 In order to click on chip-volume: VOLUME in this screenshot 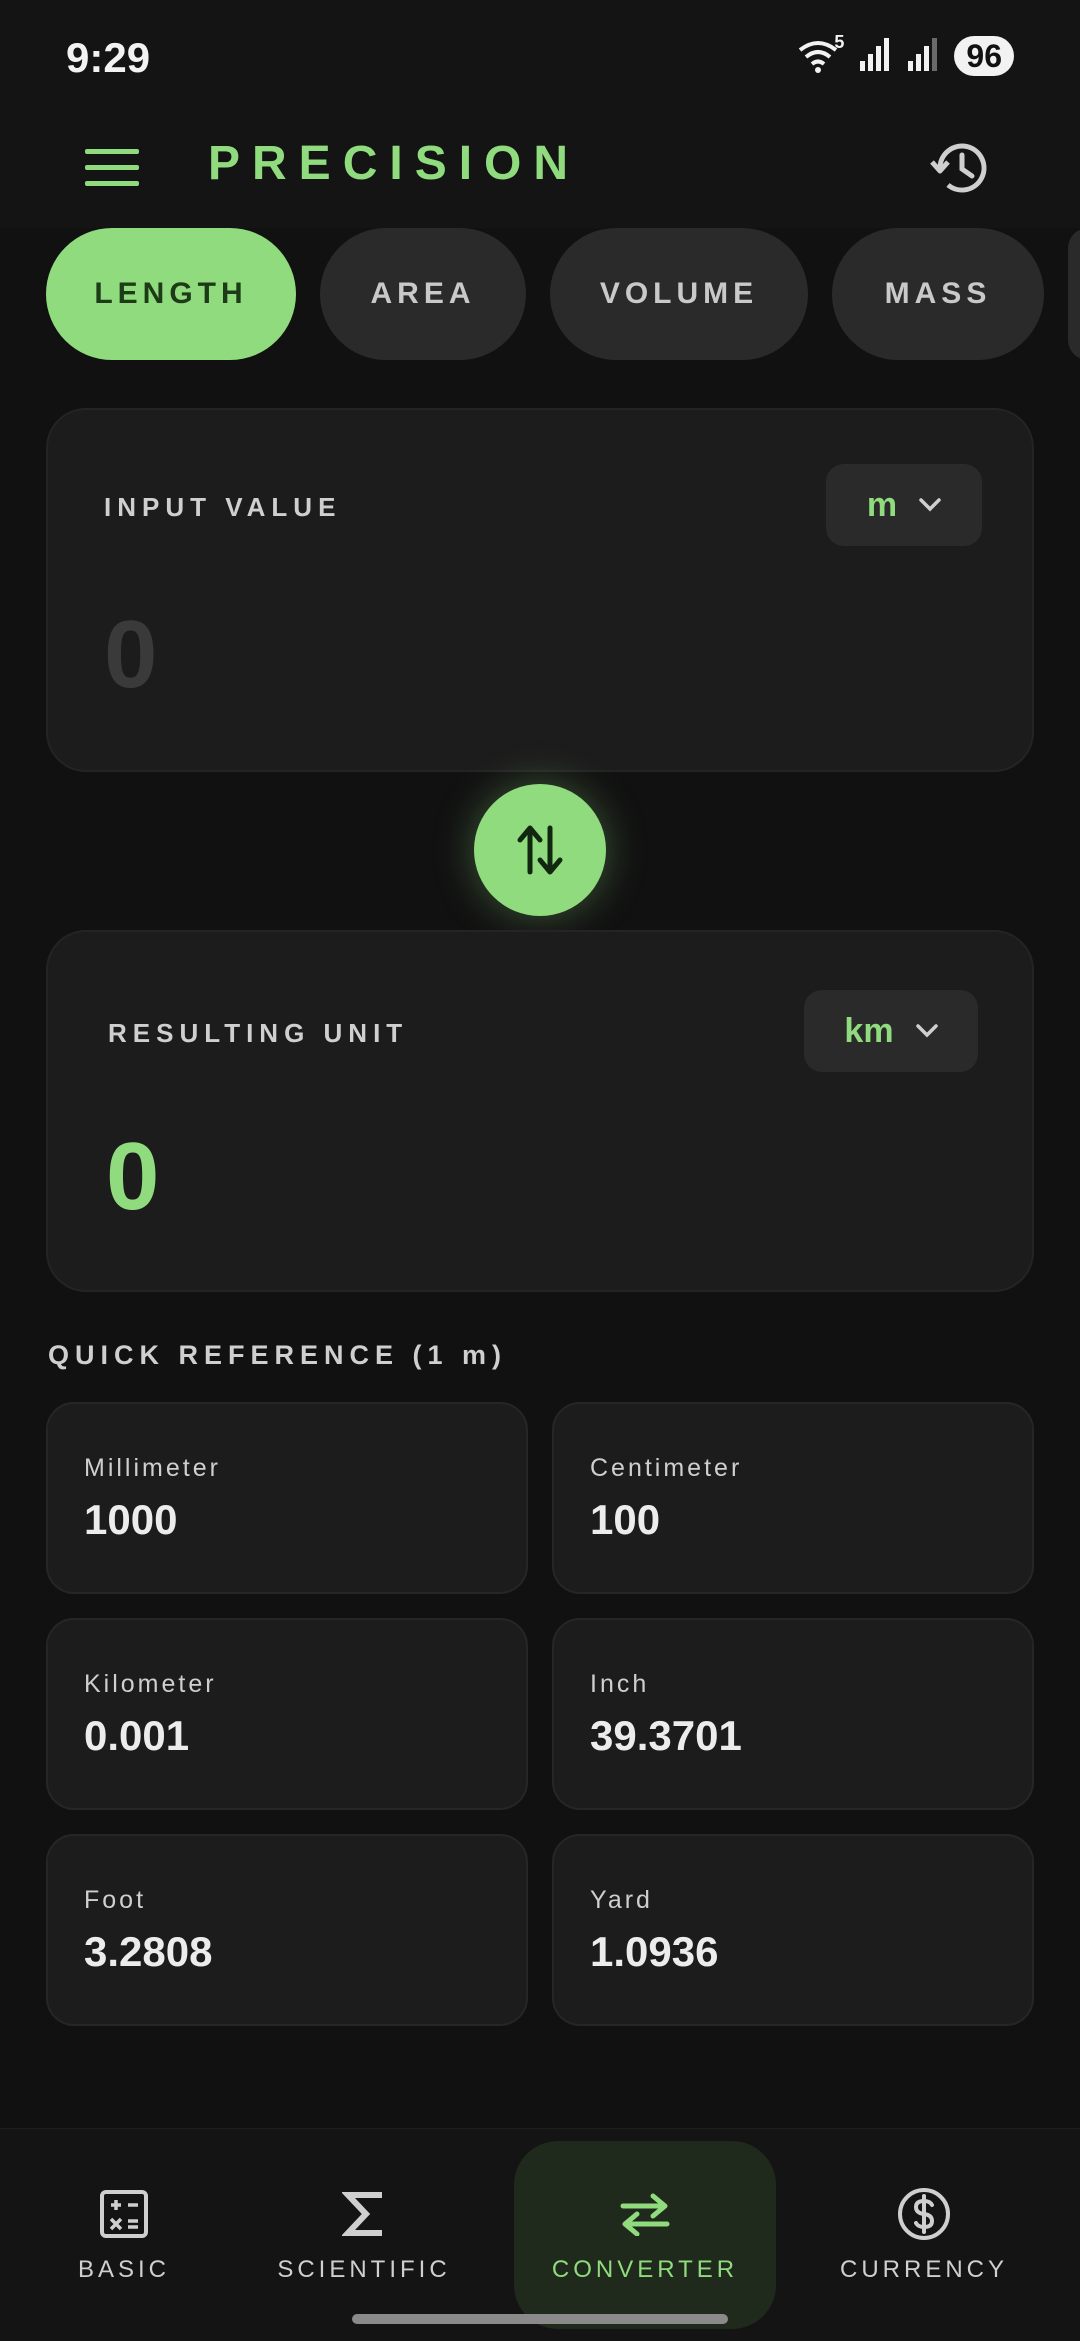, I will do `click(679, 294)`.